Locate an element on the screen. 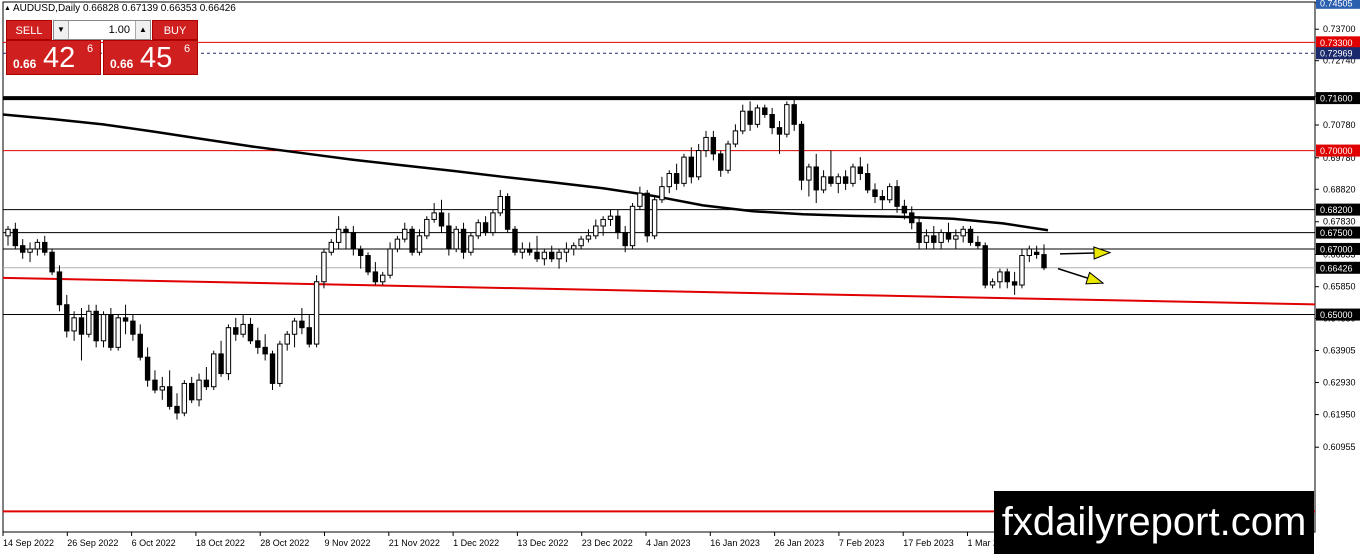  lot-size-input is located at coordinates (102, 30).